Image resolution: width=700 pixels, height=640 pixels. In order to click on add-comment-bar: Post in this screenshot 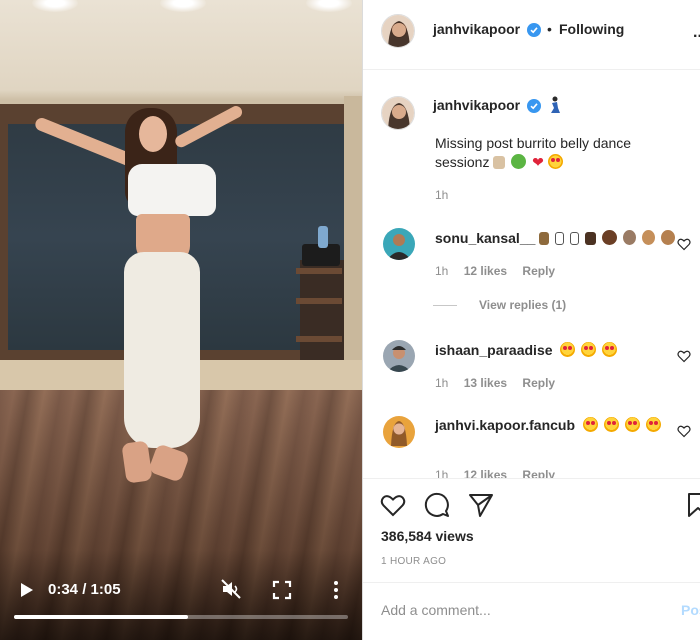, I will do `click(531, 611)`.